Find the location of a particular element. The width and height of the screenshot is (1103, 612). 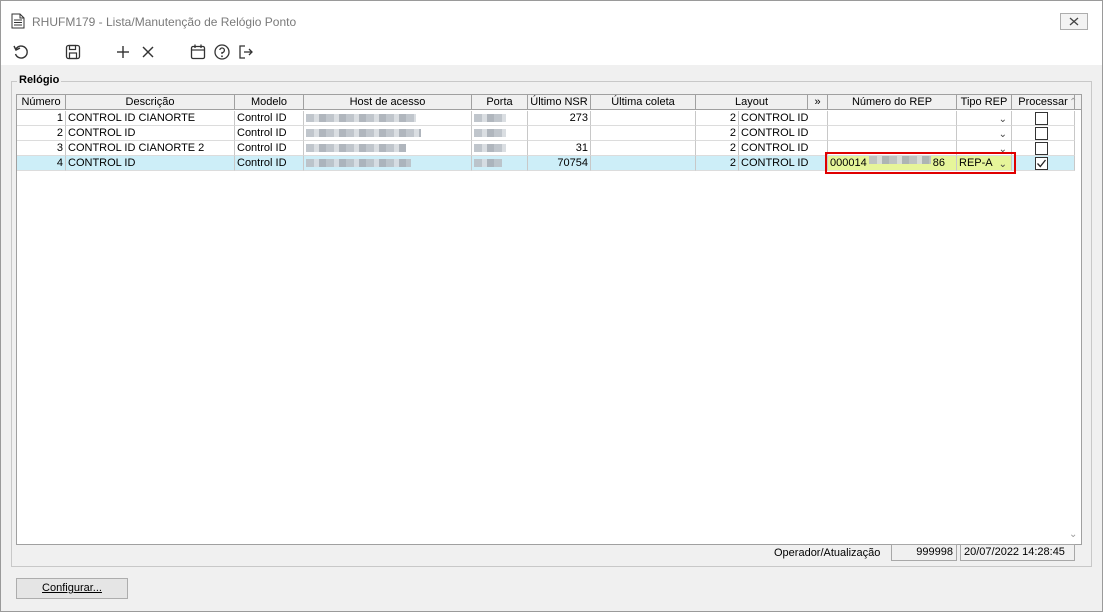

refresh-button is located at coordinates (21, 52).